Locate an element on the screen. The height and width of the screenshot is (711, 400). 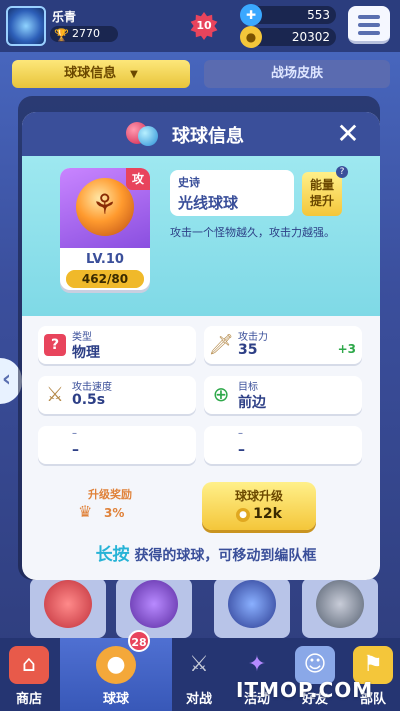
balls-icon is located at coordinates (144, 134).